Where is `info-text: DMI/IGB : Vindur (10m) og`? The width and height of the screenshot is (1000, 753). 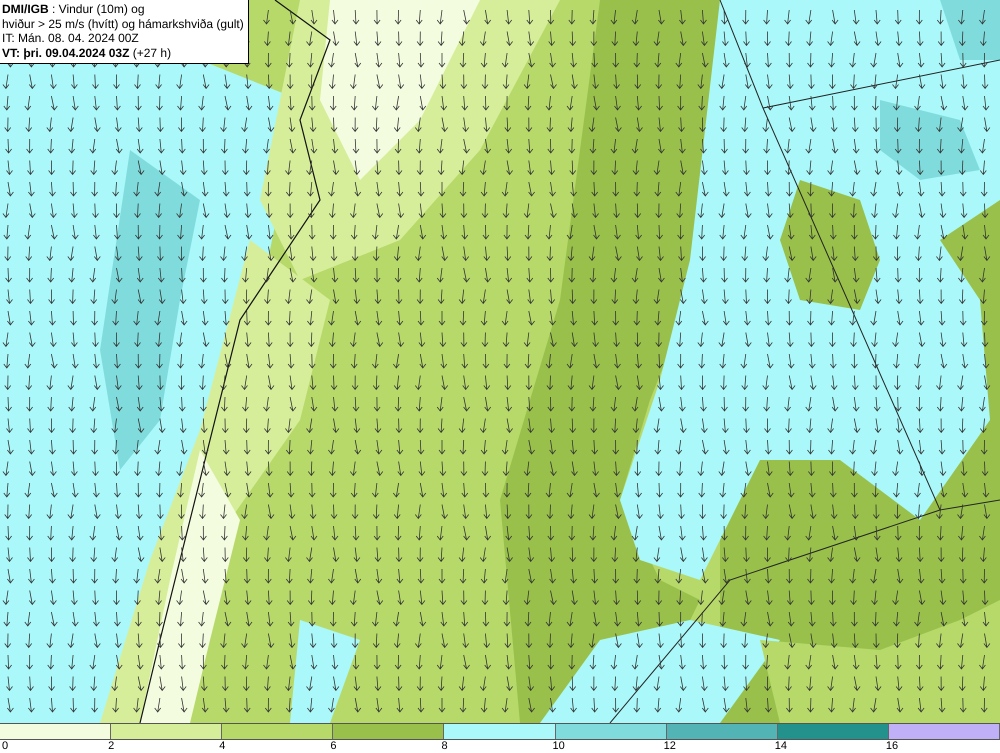 info-text: DMI/IGB : Vindur (10m) og is located at coordinates (74, 9).